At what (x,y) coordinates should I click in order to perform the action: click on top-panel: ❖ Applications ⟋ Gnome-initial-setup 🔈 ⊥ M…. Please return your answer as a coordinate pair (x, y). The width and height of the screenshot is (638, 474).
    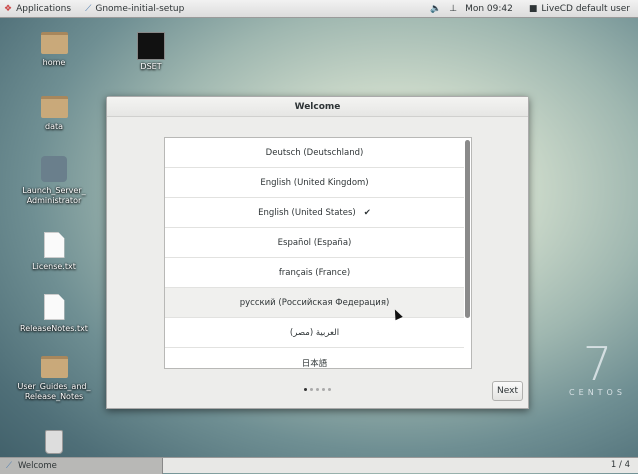
    Looking at the image, I should click on (319, 9).